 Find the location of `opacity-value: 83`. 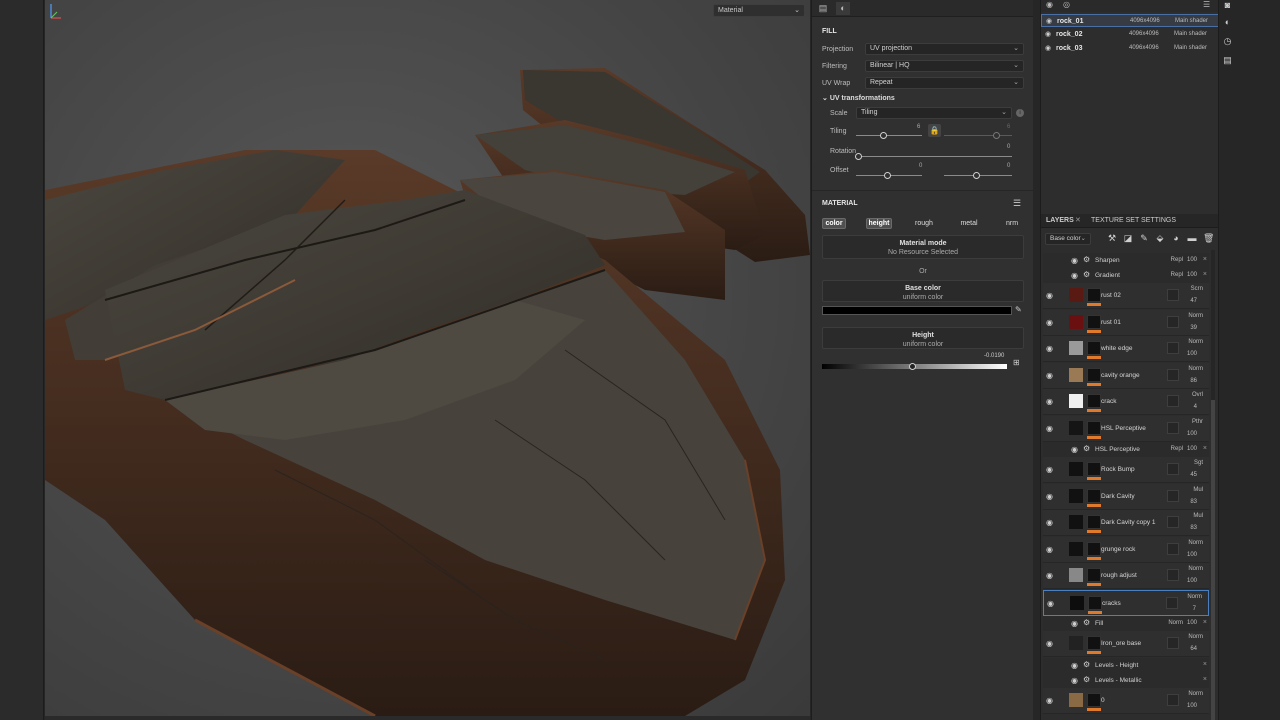

opacity-value: 83 is located at coordinates (1193, 502).